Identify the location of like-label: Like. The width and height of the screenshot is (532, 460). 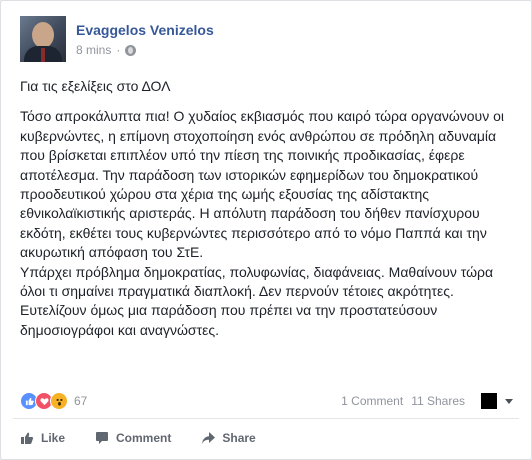
(53, 438).